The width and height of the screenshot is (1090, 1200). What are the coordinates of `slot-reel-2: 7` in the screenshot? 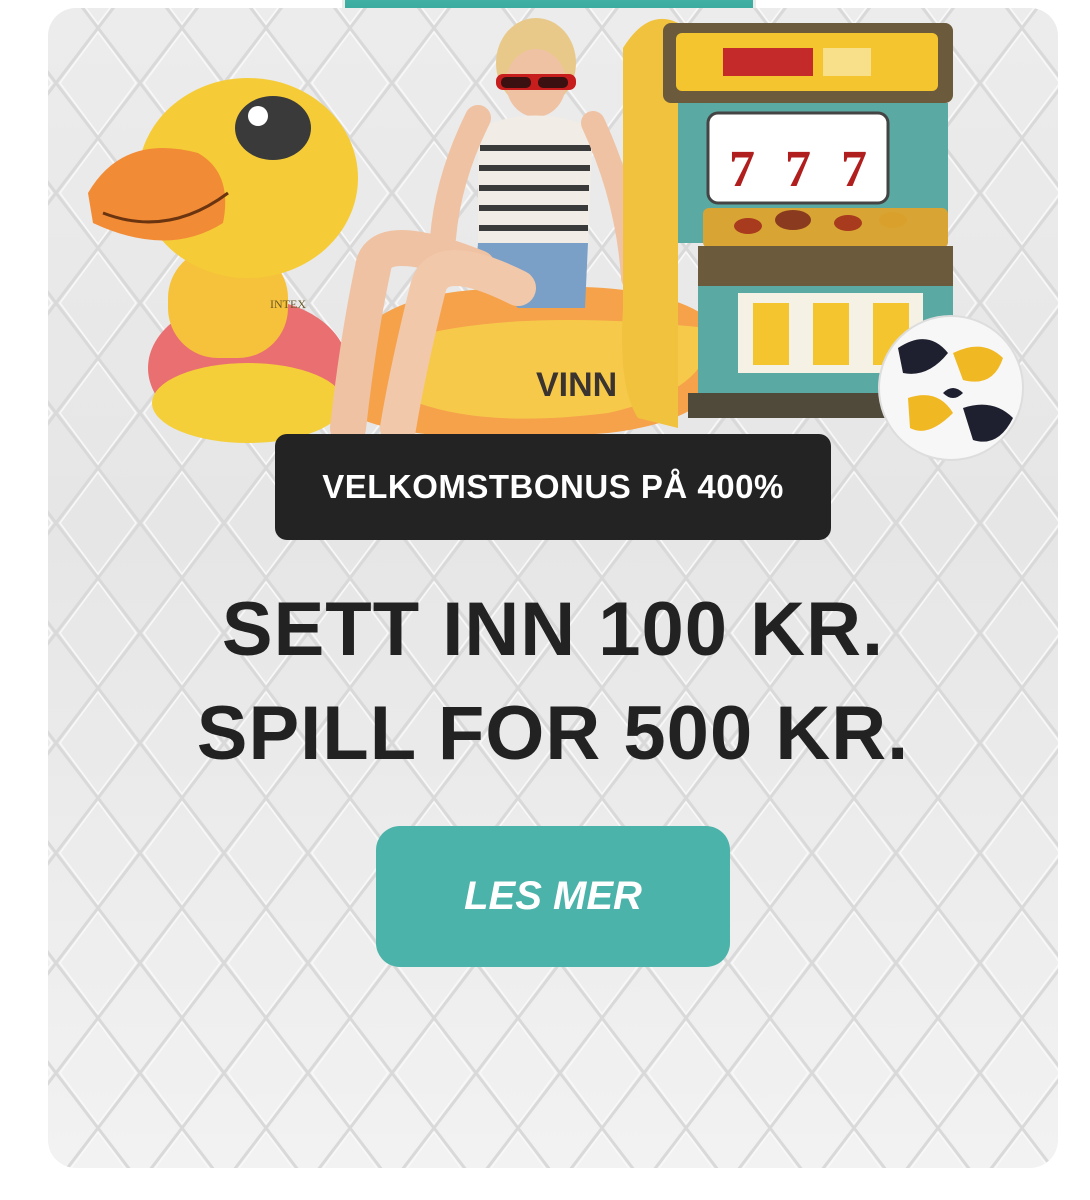 It's located at (798, 169).